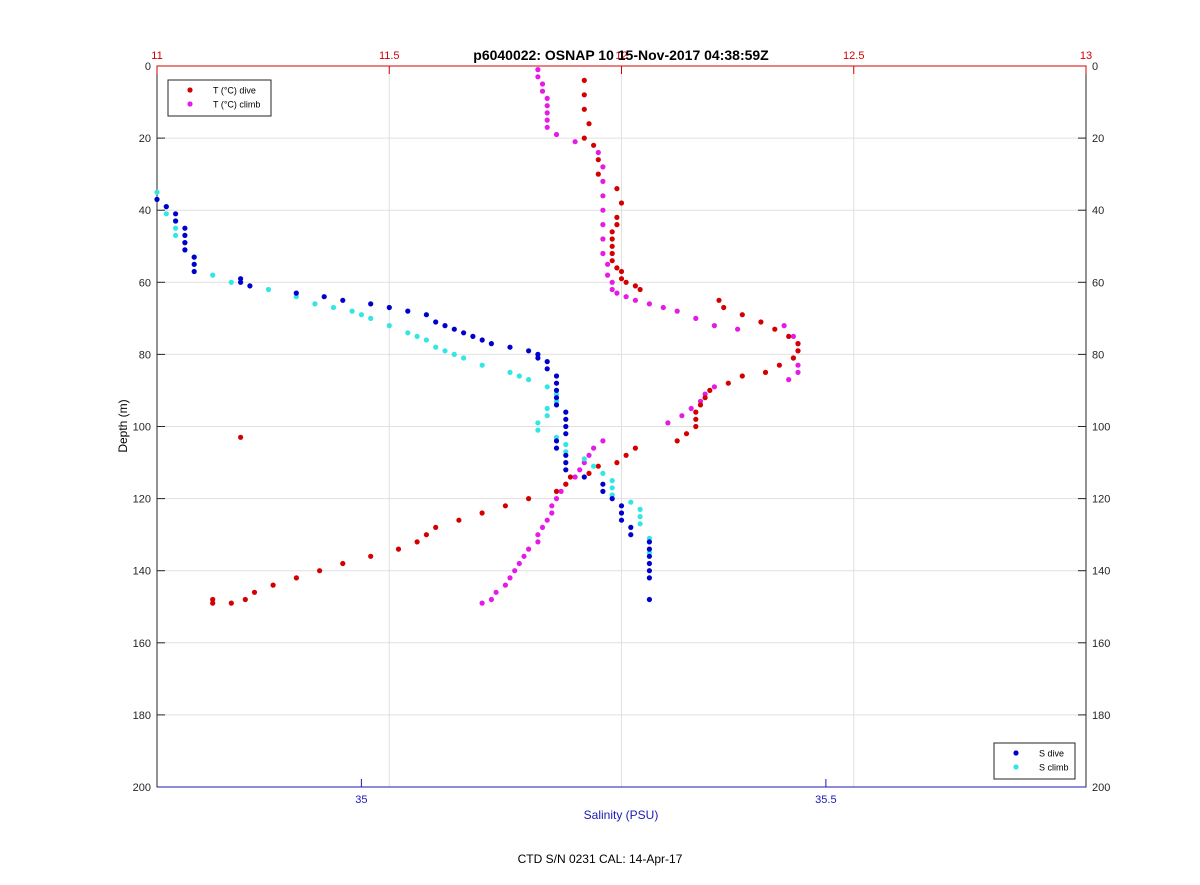 This screenshot has width=1200, height=885. Describe the element at coordinates (853, 56) in the screenshot. I see `top-x-tick-label: 12.5` at that location.